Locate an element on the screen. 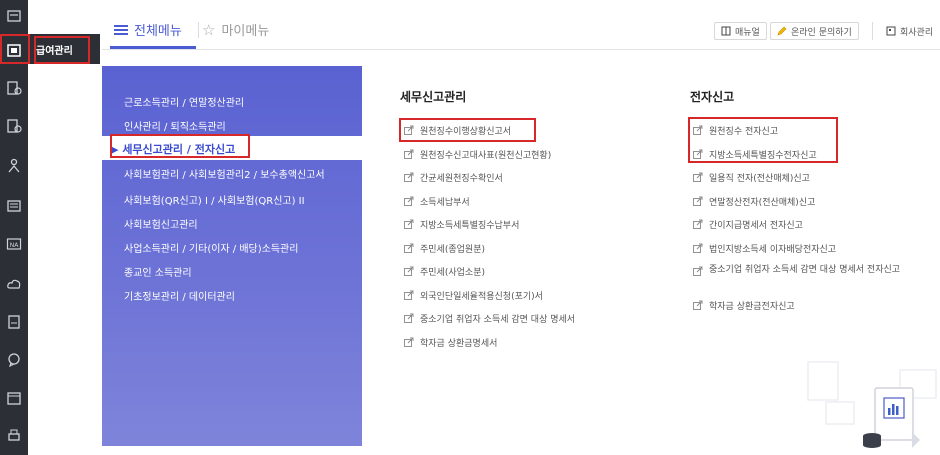  efile-link-label: 연말정산전자(전산매체)신고 is located at coordinates (762, 202).